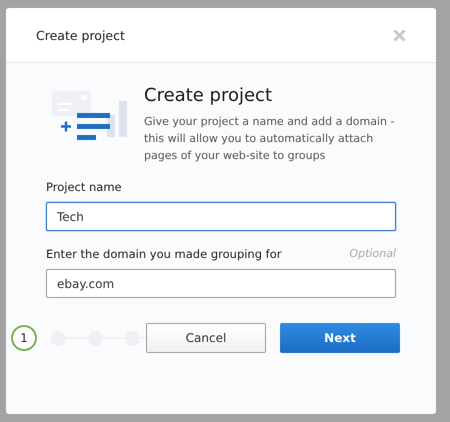 This screenshot has height=422, width=450. I want to click on input-field: Tech, so click(221, 216).